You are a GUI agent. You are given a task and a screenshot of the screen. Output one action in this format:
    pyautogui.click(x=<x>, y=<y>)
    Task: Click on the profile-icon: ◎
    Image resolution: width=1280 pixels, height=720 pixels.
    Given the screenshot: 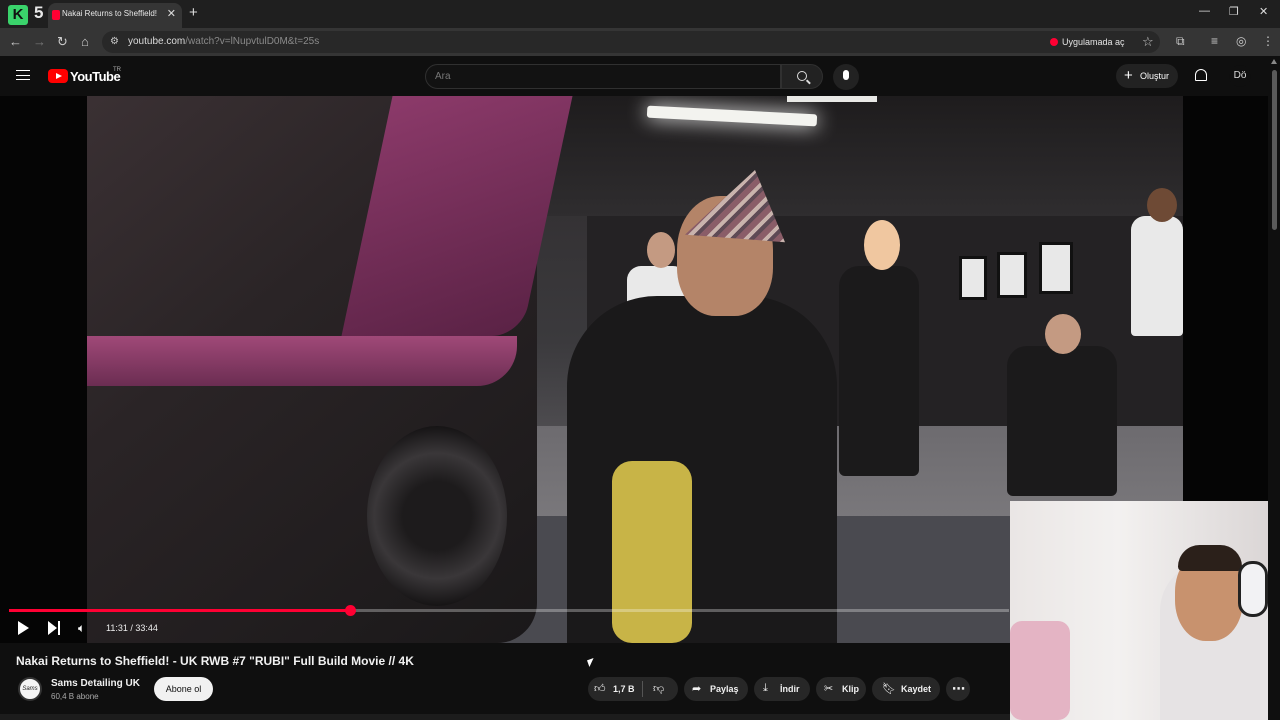 What is the action you would take?
    pyautogui.click(x=1241, y=41)
    